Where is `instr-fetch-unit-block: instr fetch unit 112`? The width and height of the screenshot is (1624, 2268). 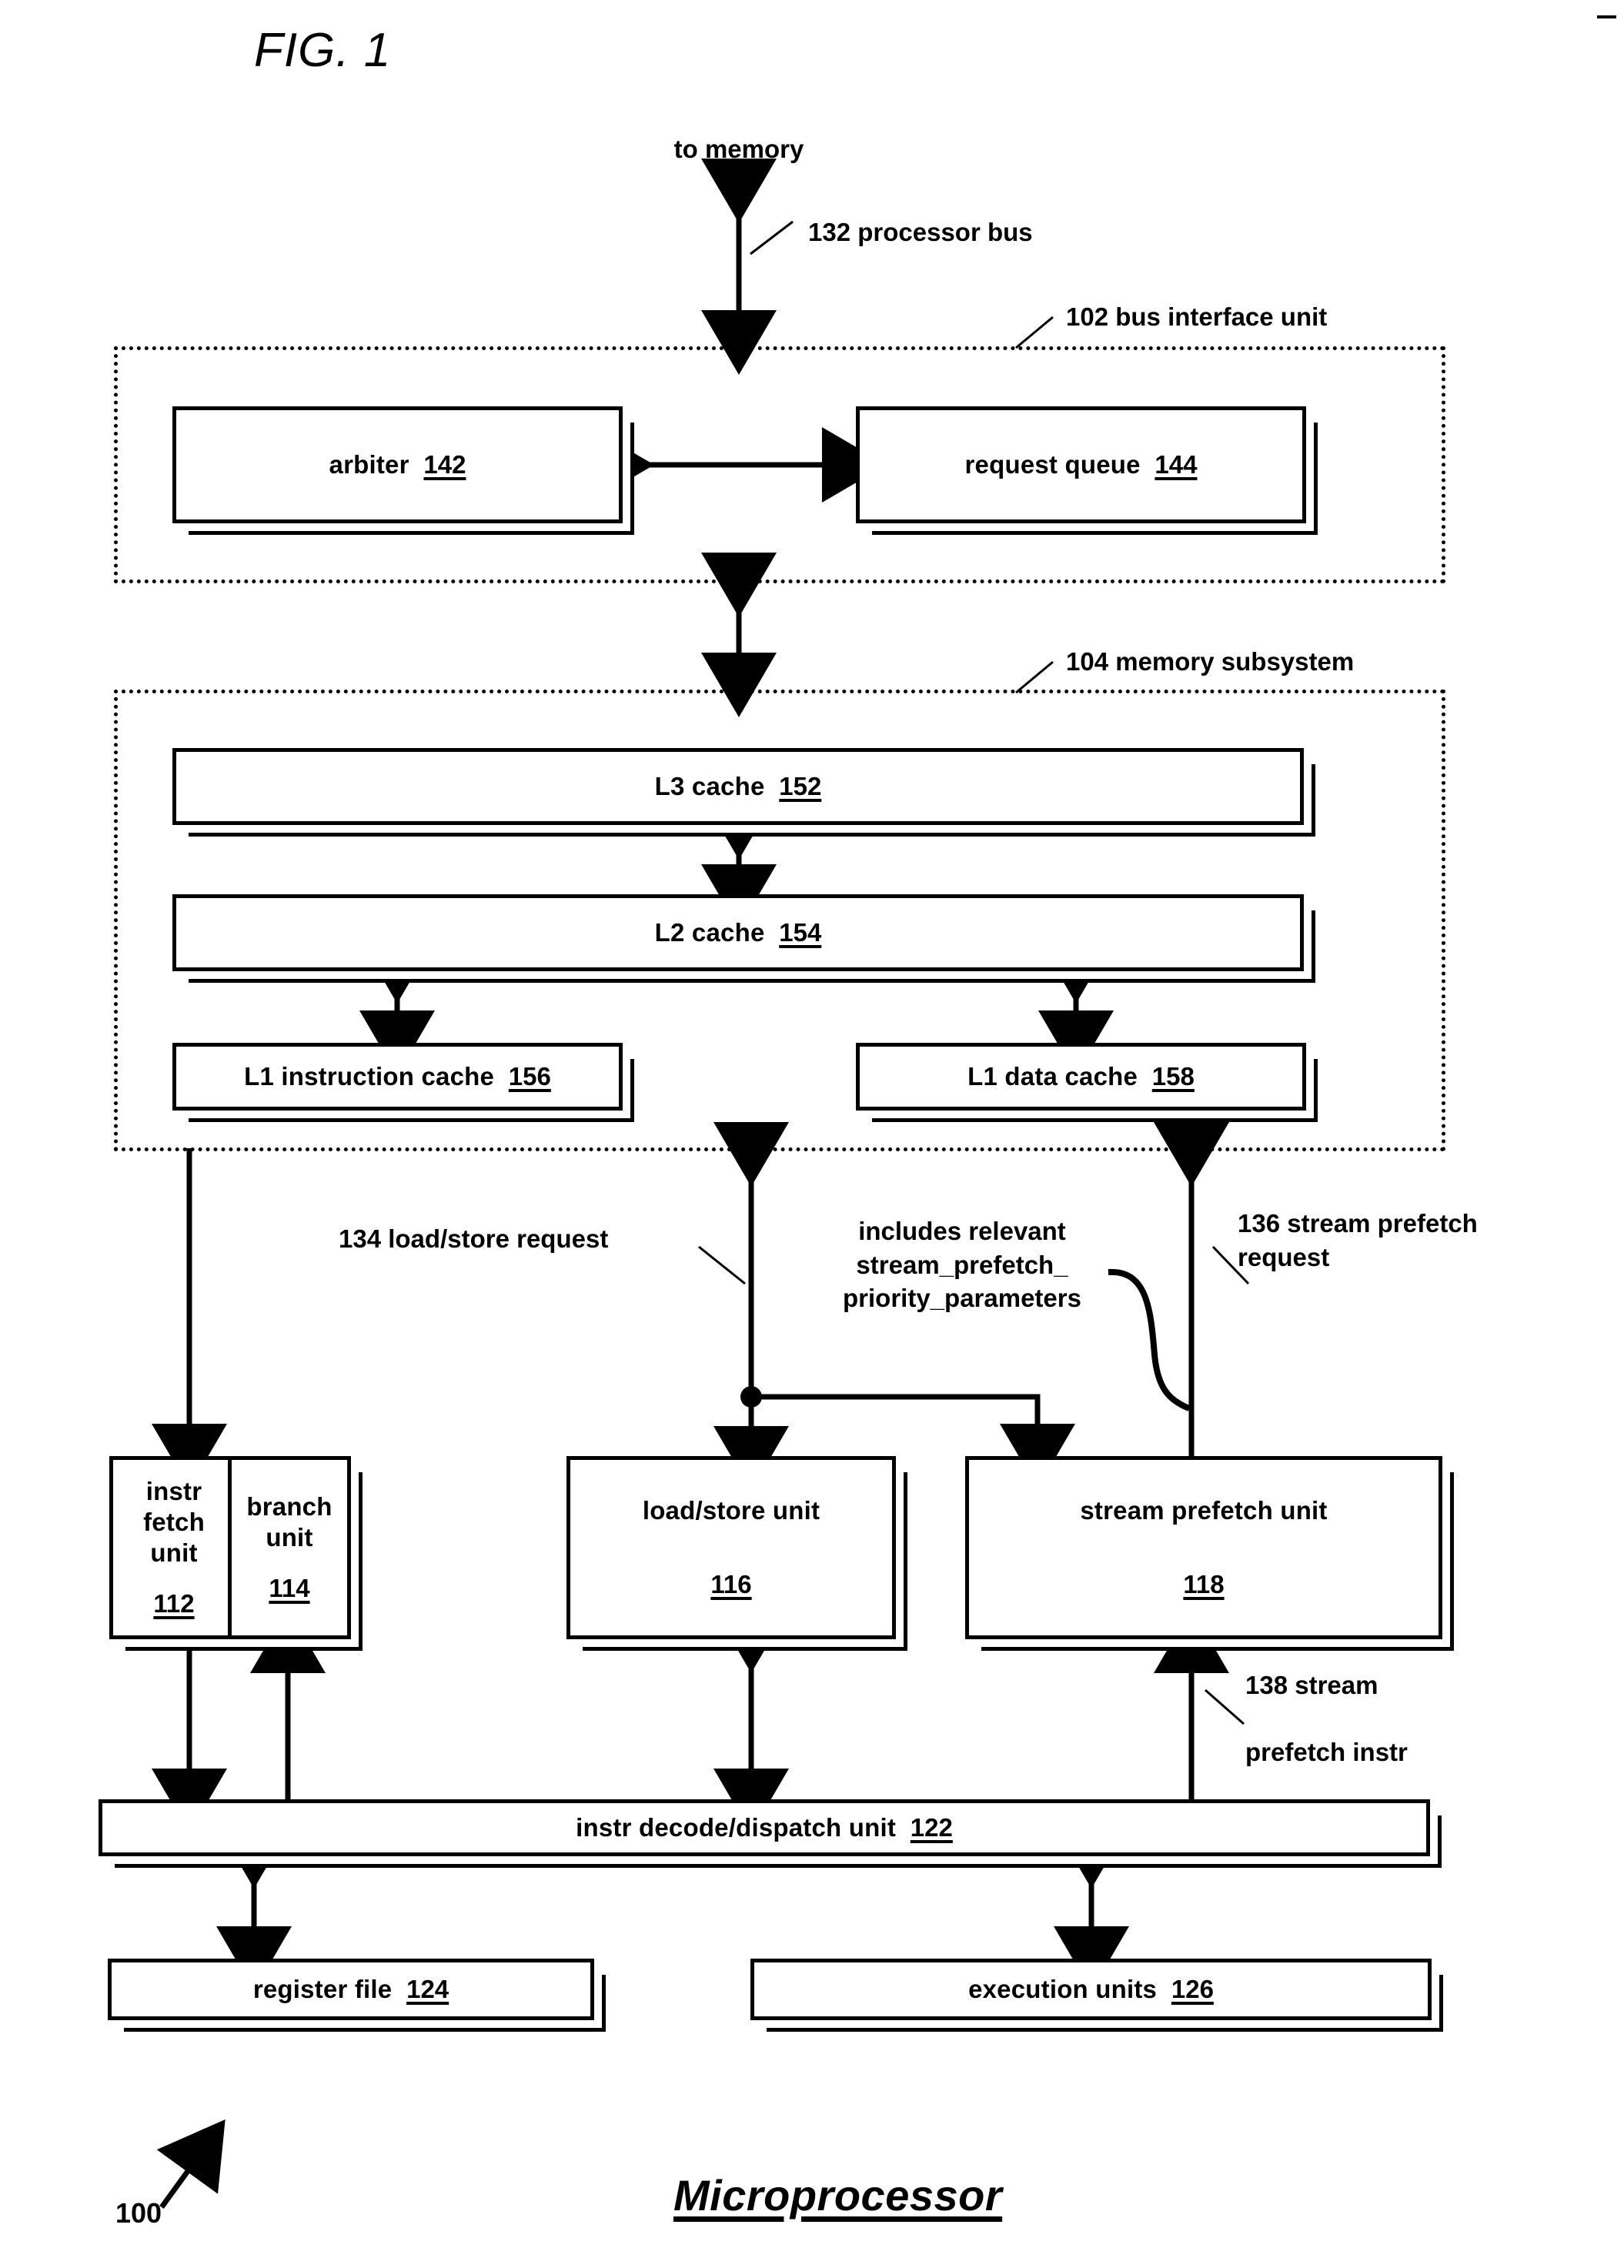
instr-fetch-unit-block: instr fetch unit 112 is located at coordinates (174, 1547).